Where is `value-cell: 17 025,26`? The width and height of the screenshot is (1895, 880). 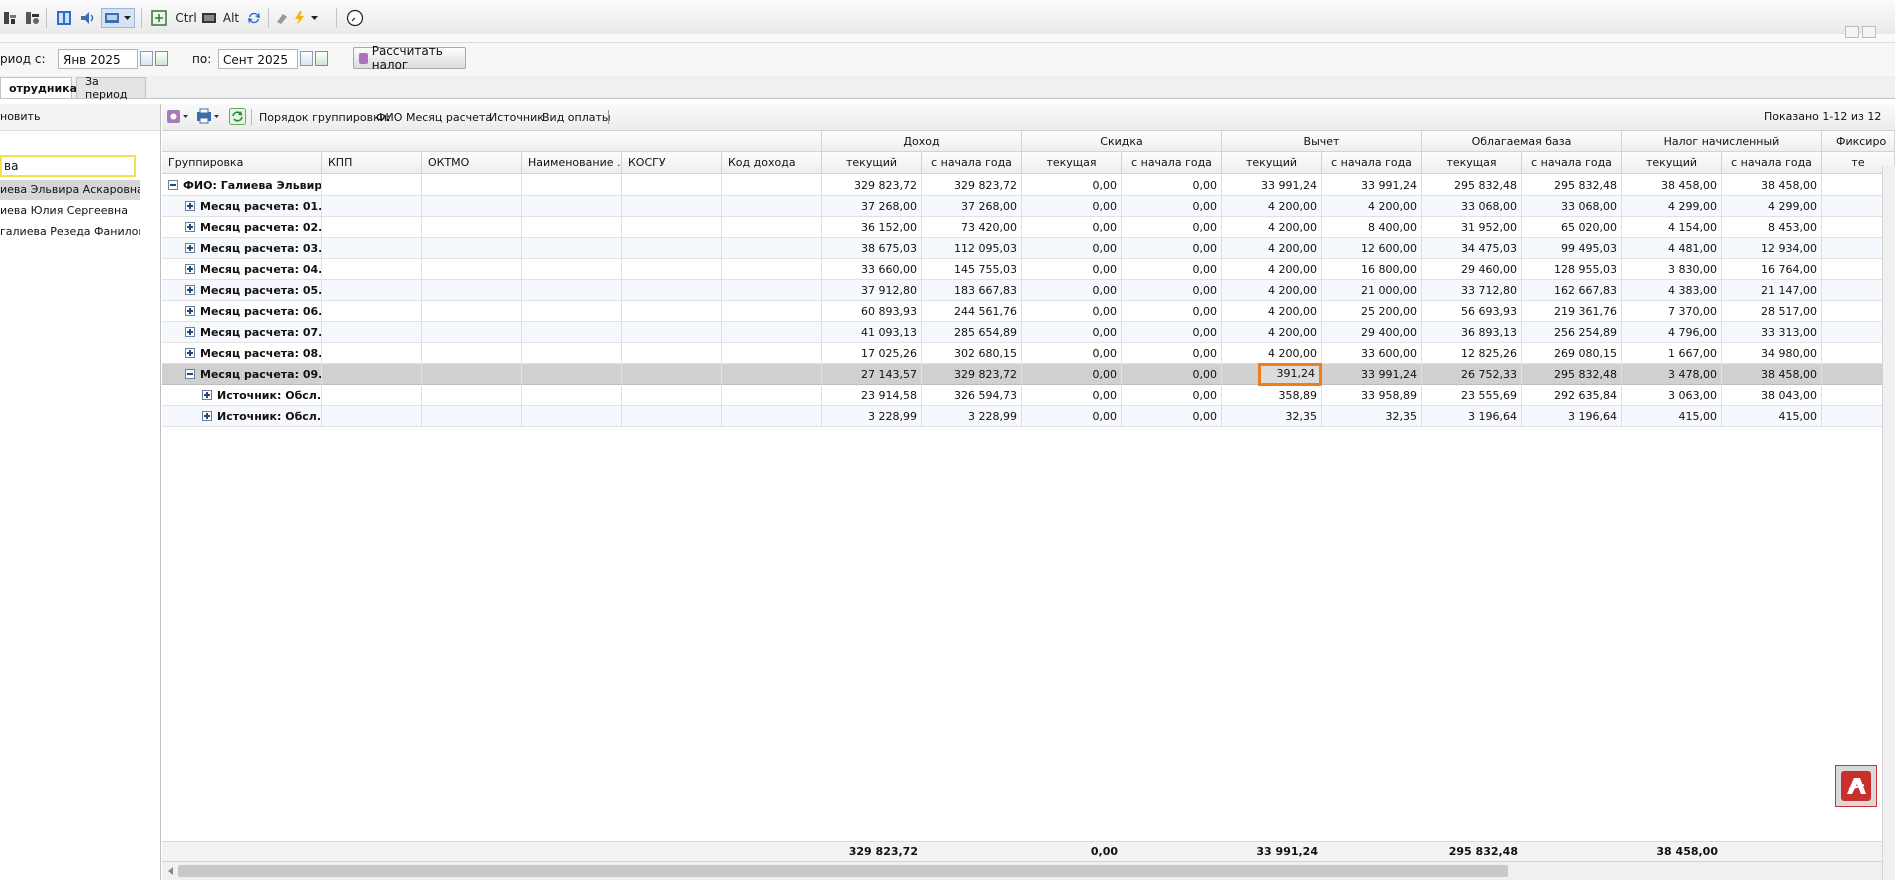 value-cell: 17 025,26 is located at coordinates (872, 353).